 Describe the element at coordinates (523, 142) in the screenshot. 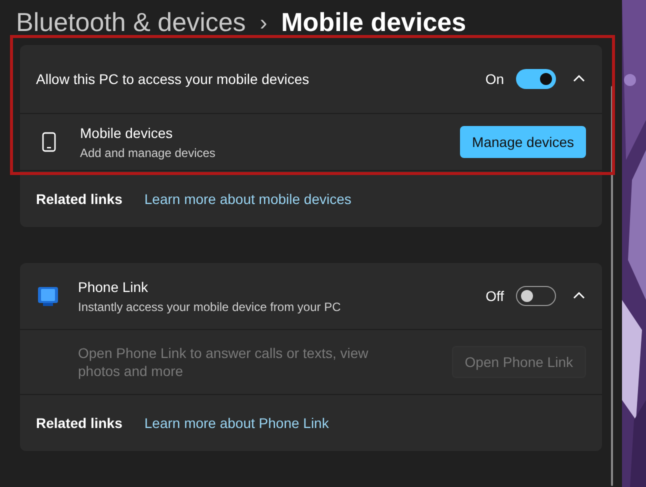

I see `action-button: Manage devices` at that location.